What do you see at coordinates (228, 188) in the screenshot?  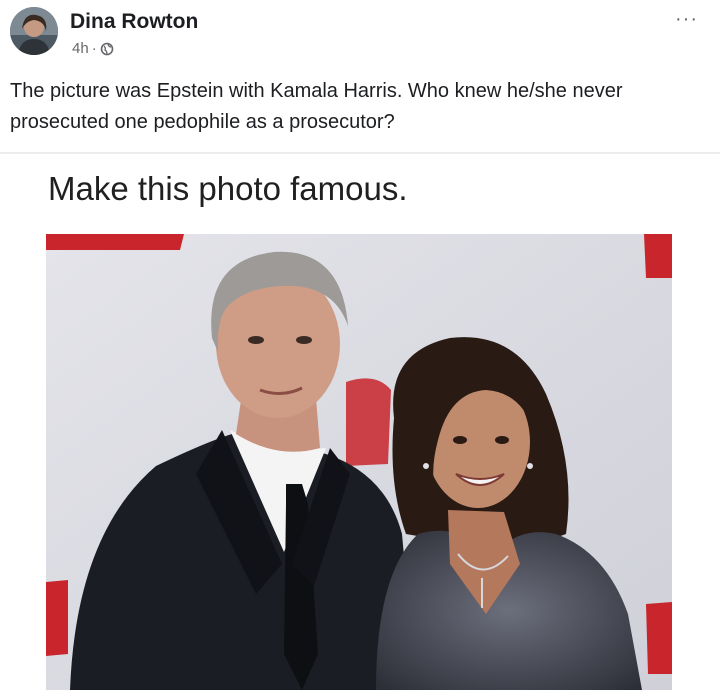 I see `image-caption: Make this photo famous.` at bounding box center [228, 188].